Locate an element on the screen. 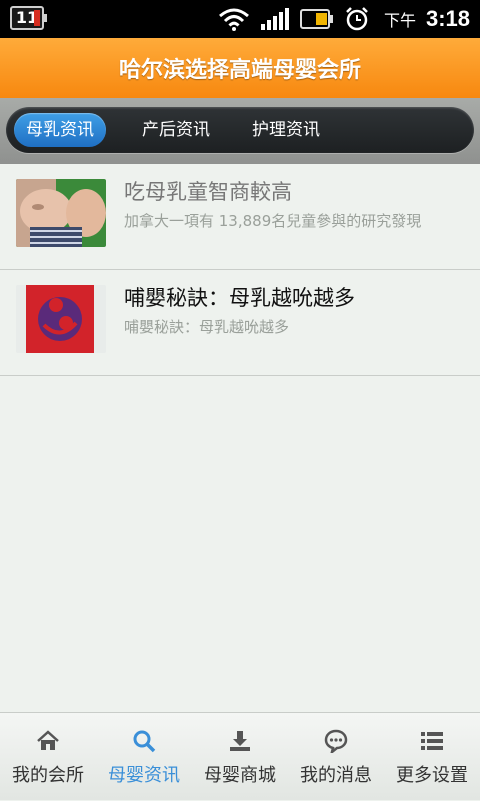 This screenshot has width=480, height=801. signal-icon is located at coordinates (274, 19).